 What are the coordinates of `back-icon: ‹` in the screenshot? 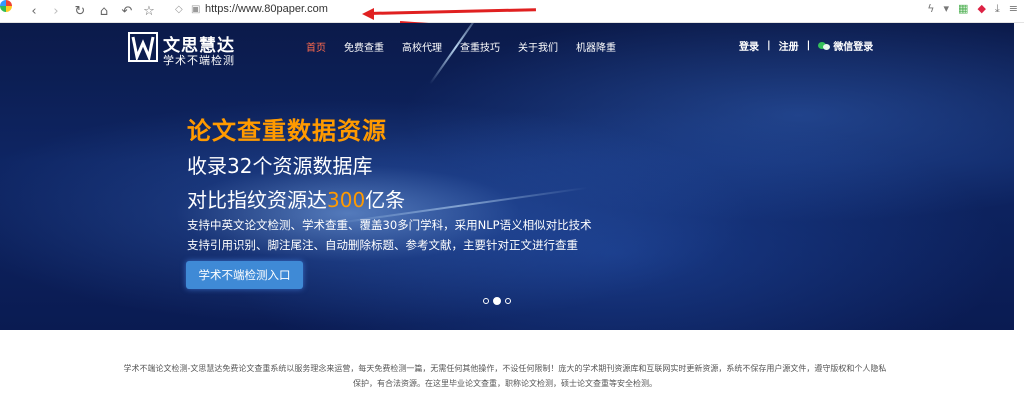 It's located at (34, 11).